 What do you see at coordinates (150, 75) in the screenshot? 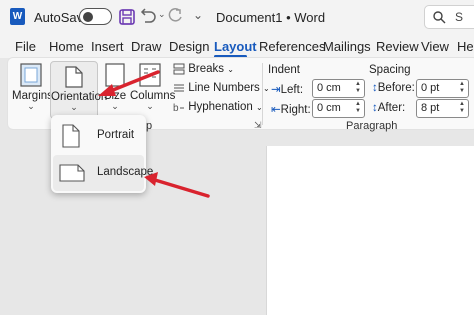
I see `columns-icon` at bounding box center [150, 75].